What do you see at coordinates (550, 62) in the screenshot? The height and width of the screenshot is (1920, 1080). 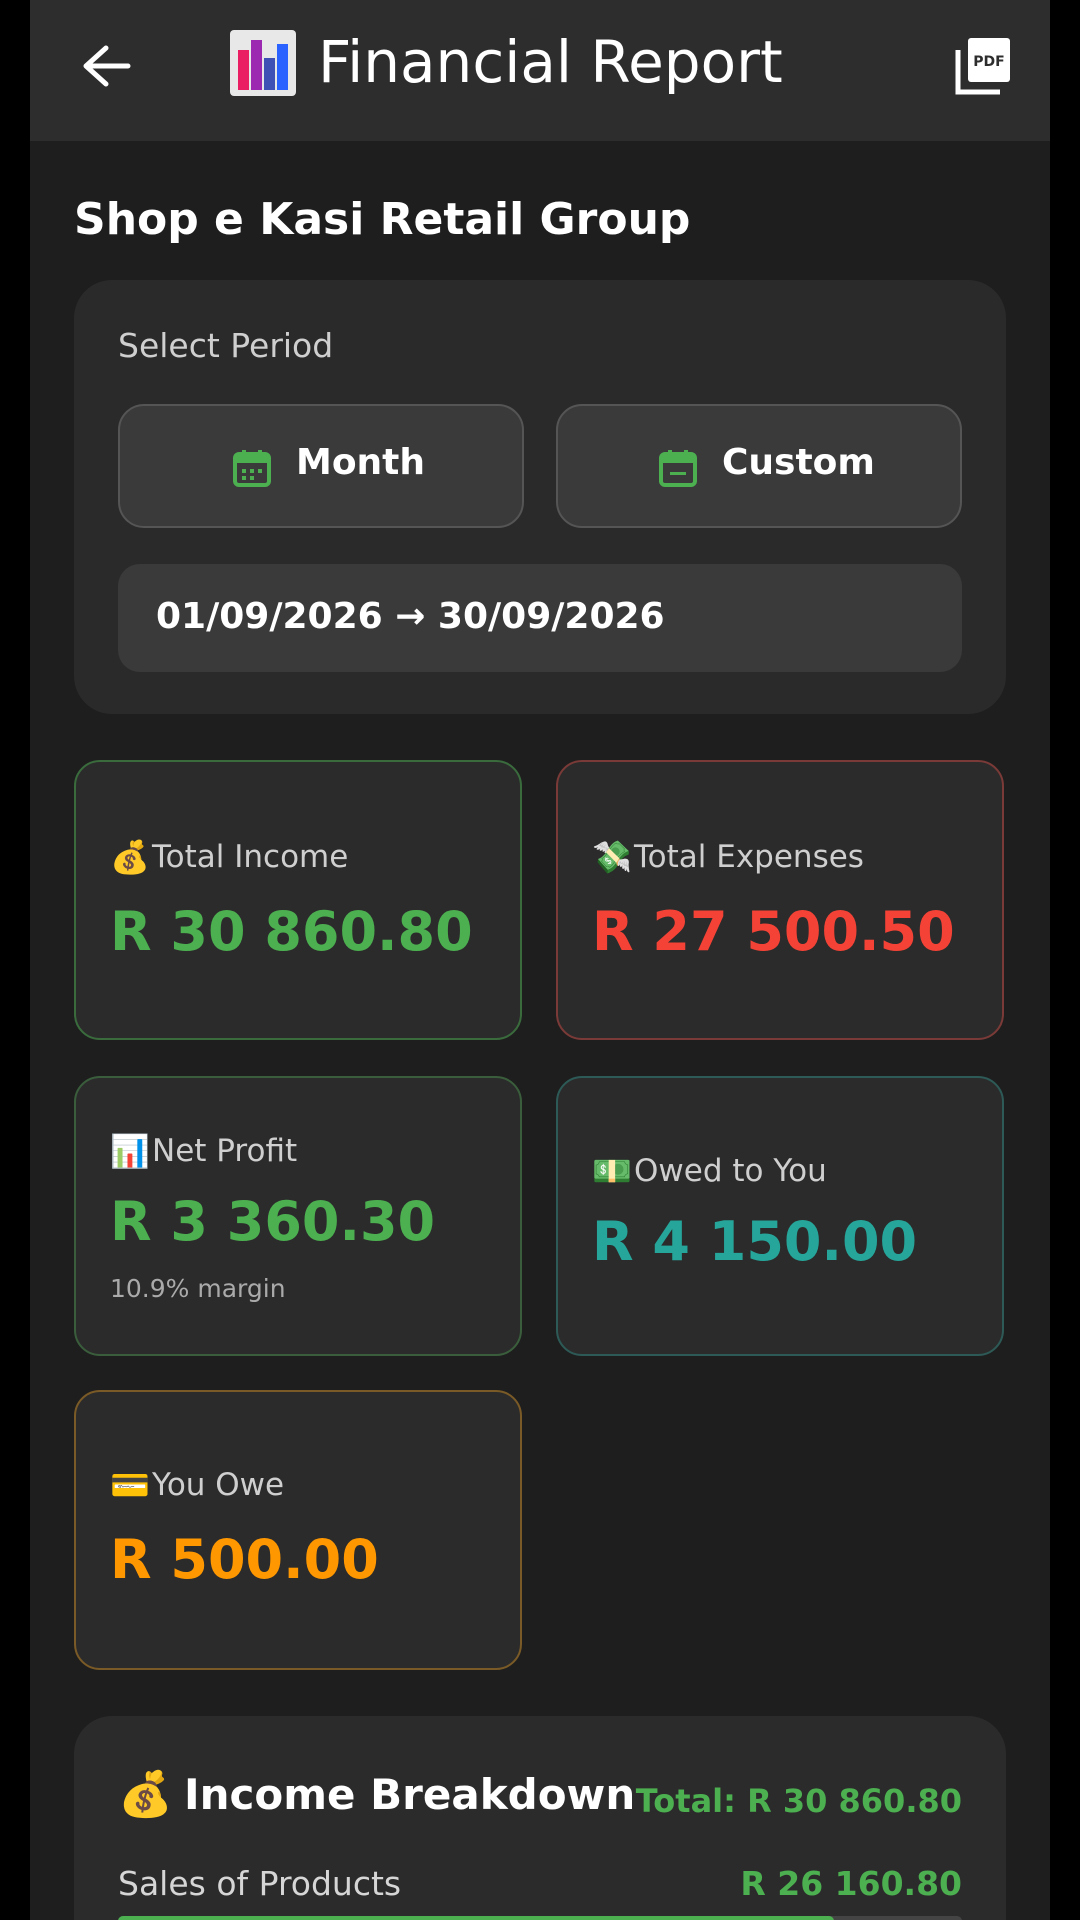 I see `screen-title: Financial Report` at bounding box center [550, 62].